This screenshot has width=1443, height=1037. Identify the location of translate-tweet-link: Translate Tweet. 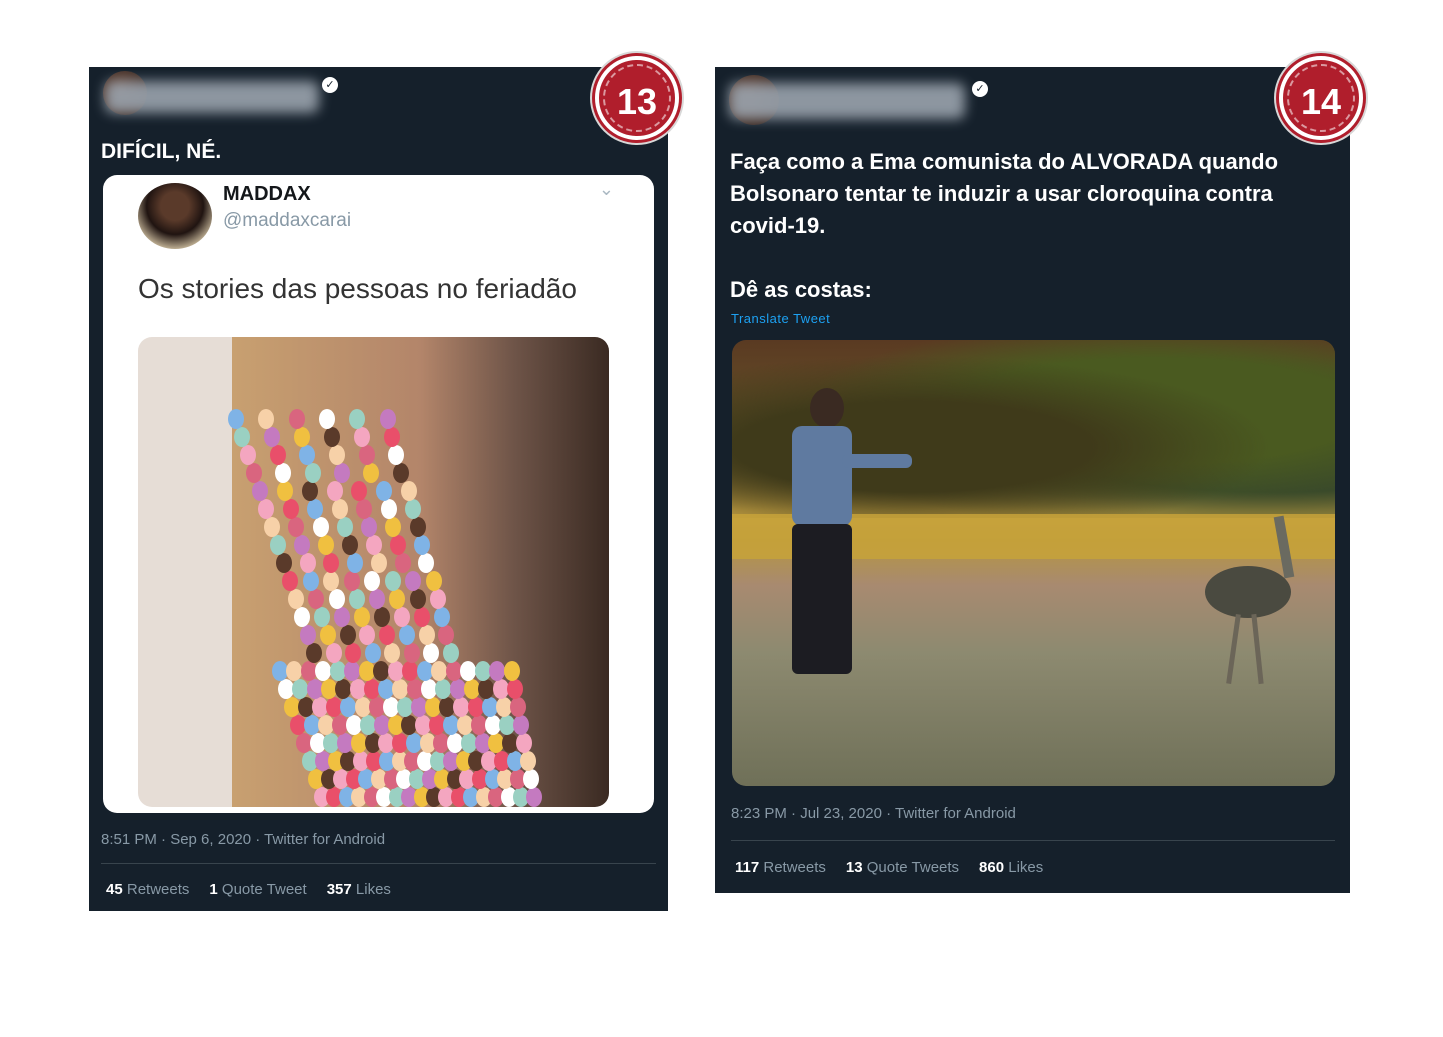
(780, 318).